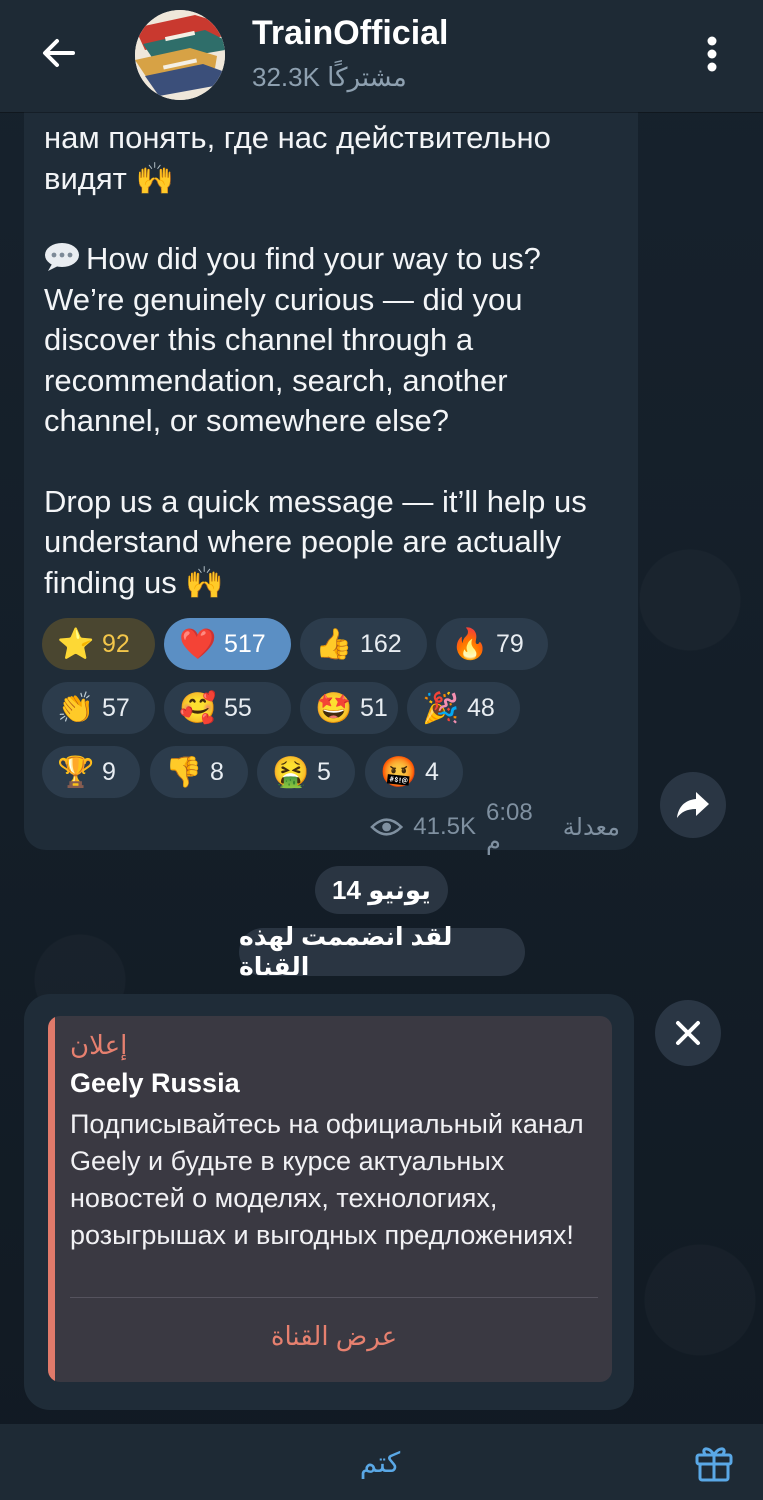 Image resolution: width=763 pixels, height=1500 pixels. What do you see at coordinates (591, 827) in the screenshot?
I see `edited-label: معدلة` at bounding box center [591, 827].